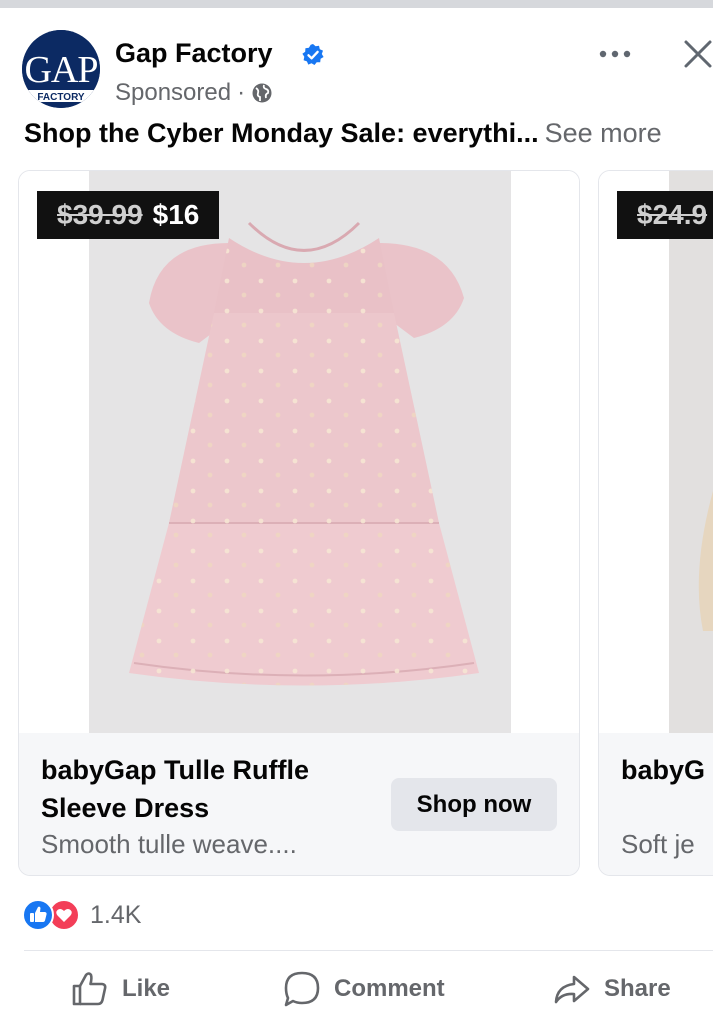 The height and width of the screenshot is (1024, 713). Describe the element at coordinates (313, 54) in the screenshot. I see `verified-badge-icon` at that location.